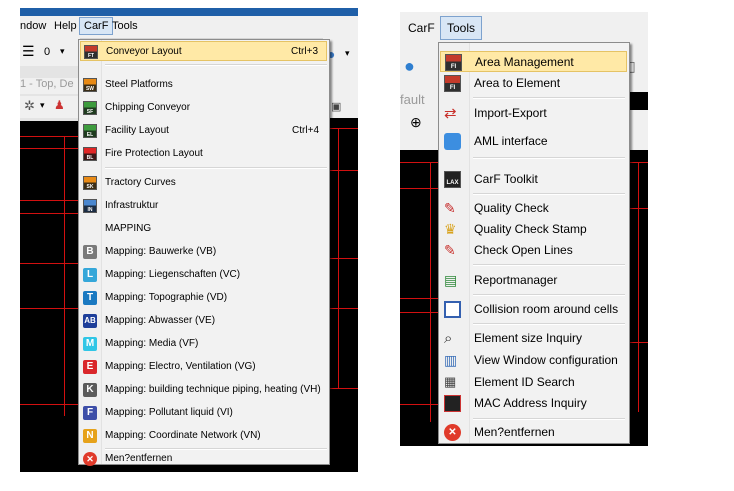 This screenshot has width=734, height=491. What do you see at coordinates (451, 280) in the screenshot?
I see `report-manager-icon: ▤` at bounding box center [451, 280].